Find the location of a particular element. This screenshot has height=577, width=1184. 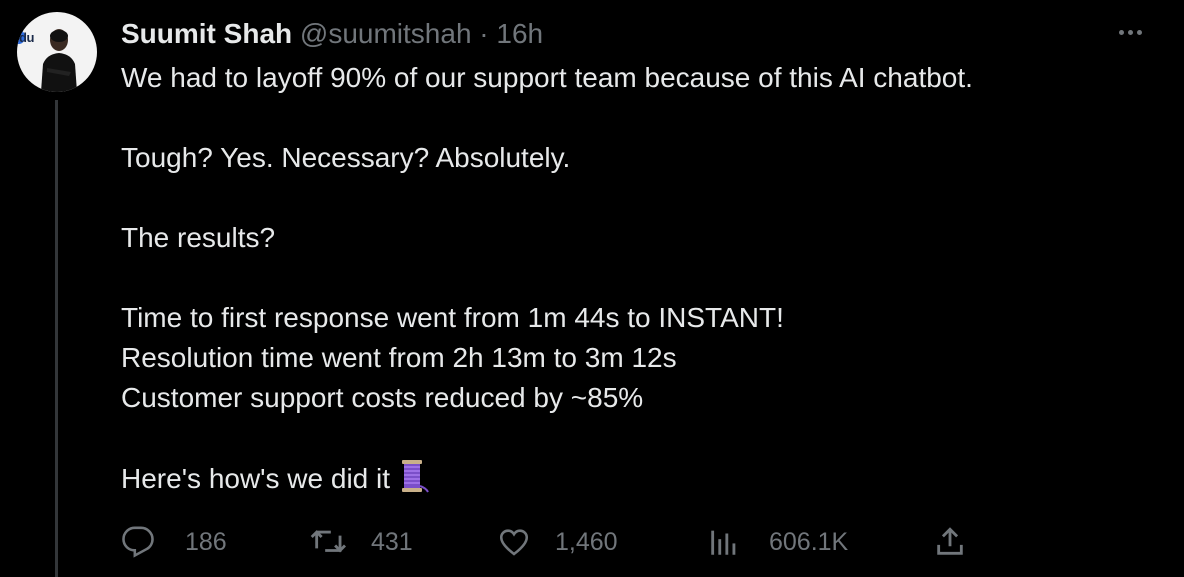

tweet-header: Suumit Shah @suumitshah · 16h is located at coordinates (332, 34).